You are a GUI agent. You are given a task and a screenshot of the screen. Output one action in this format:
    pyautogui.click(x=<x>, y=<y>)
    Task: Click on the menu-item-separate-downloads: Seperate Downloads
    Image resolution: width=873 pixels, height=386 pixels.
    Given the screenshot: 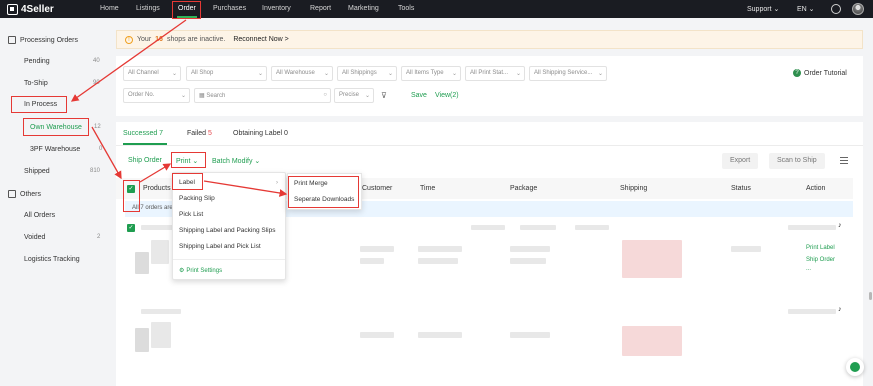 What is the action you would take?
    pyautogui.click(x=324, y=199)
    